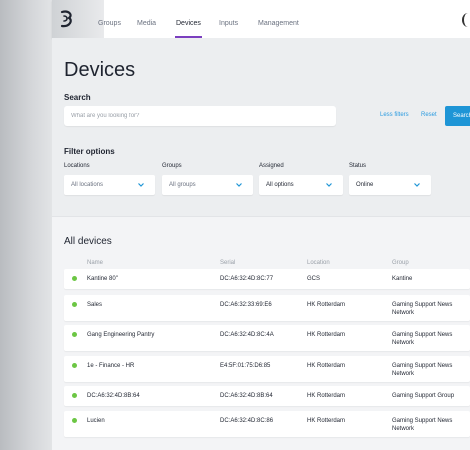 Image resolution: width=470 pixels, height=450 pixels. Describe the element at coordinates (89, 151) in the screenshot. I see `filter-options-title: Filter options` at that location.